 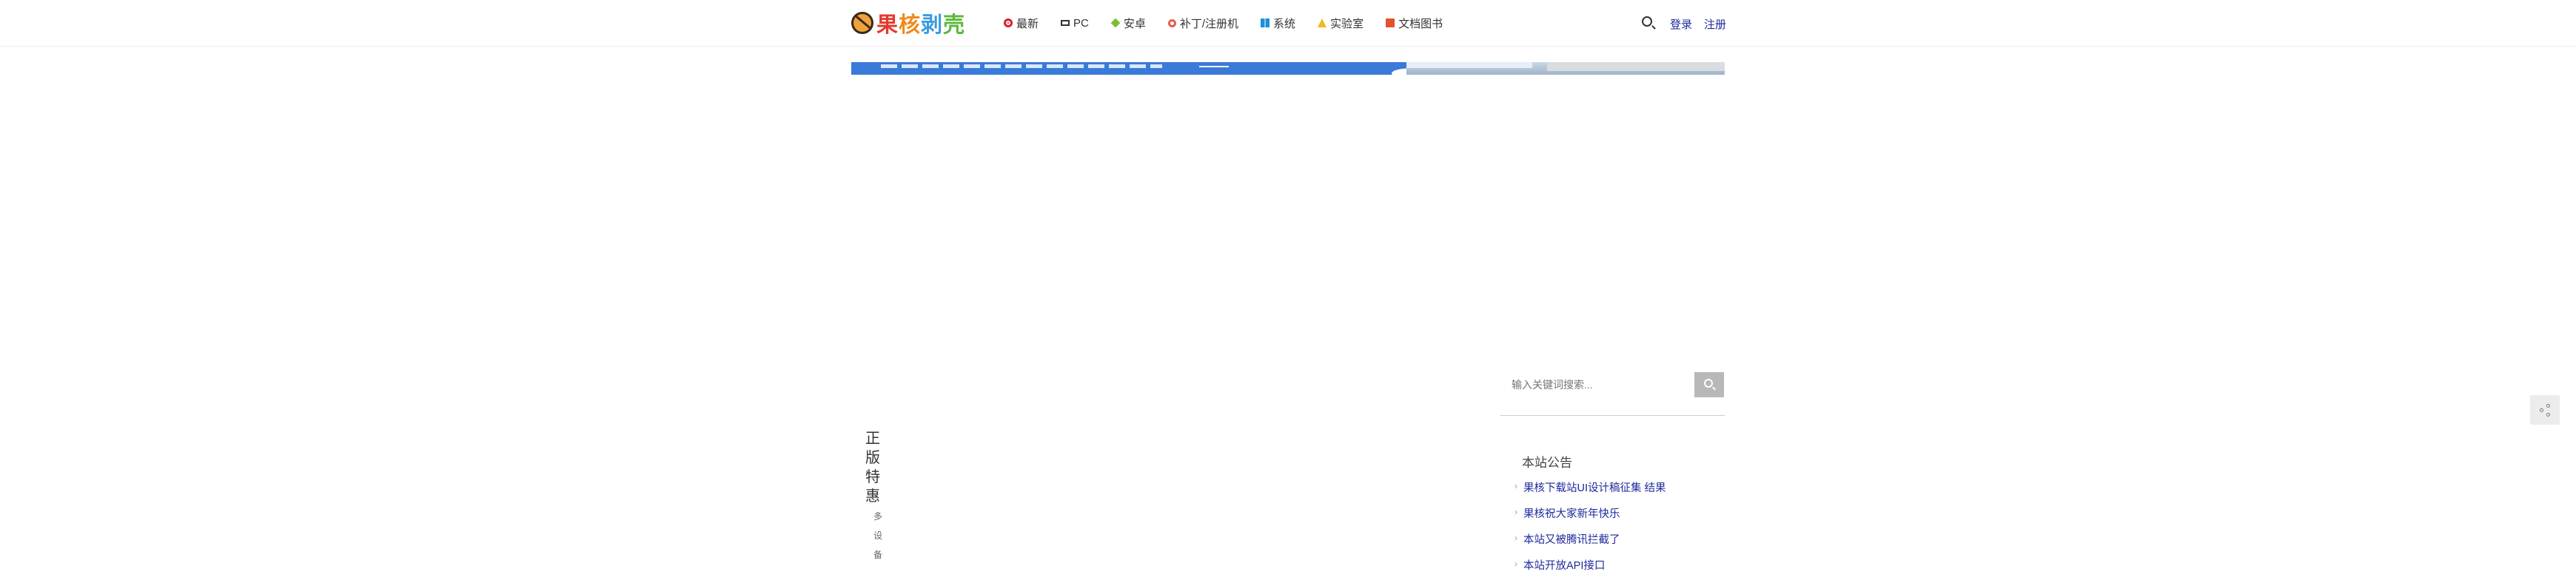 I want to click on nav-item-label: 安卓, so click(x=1134, y=23).